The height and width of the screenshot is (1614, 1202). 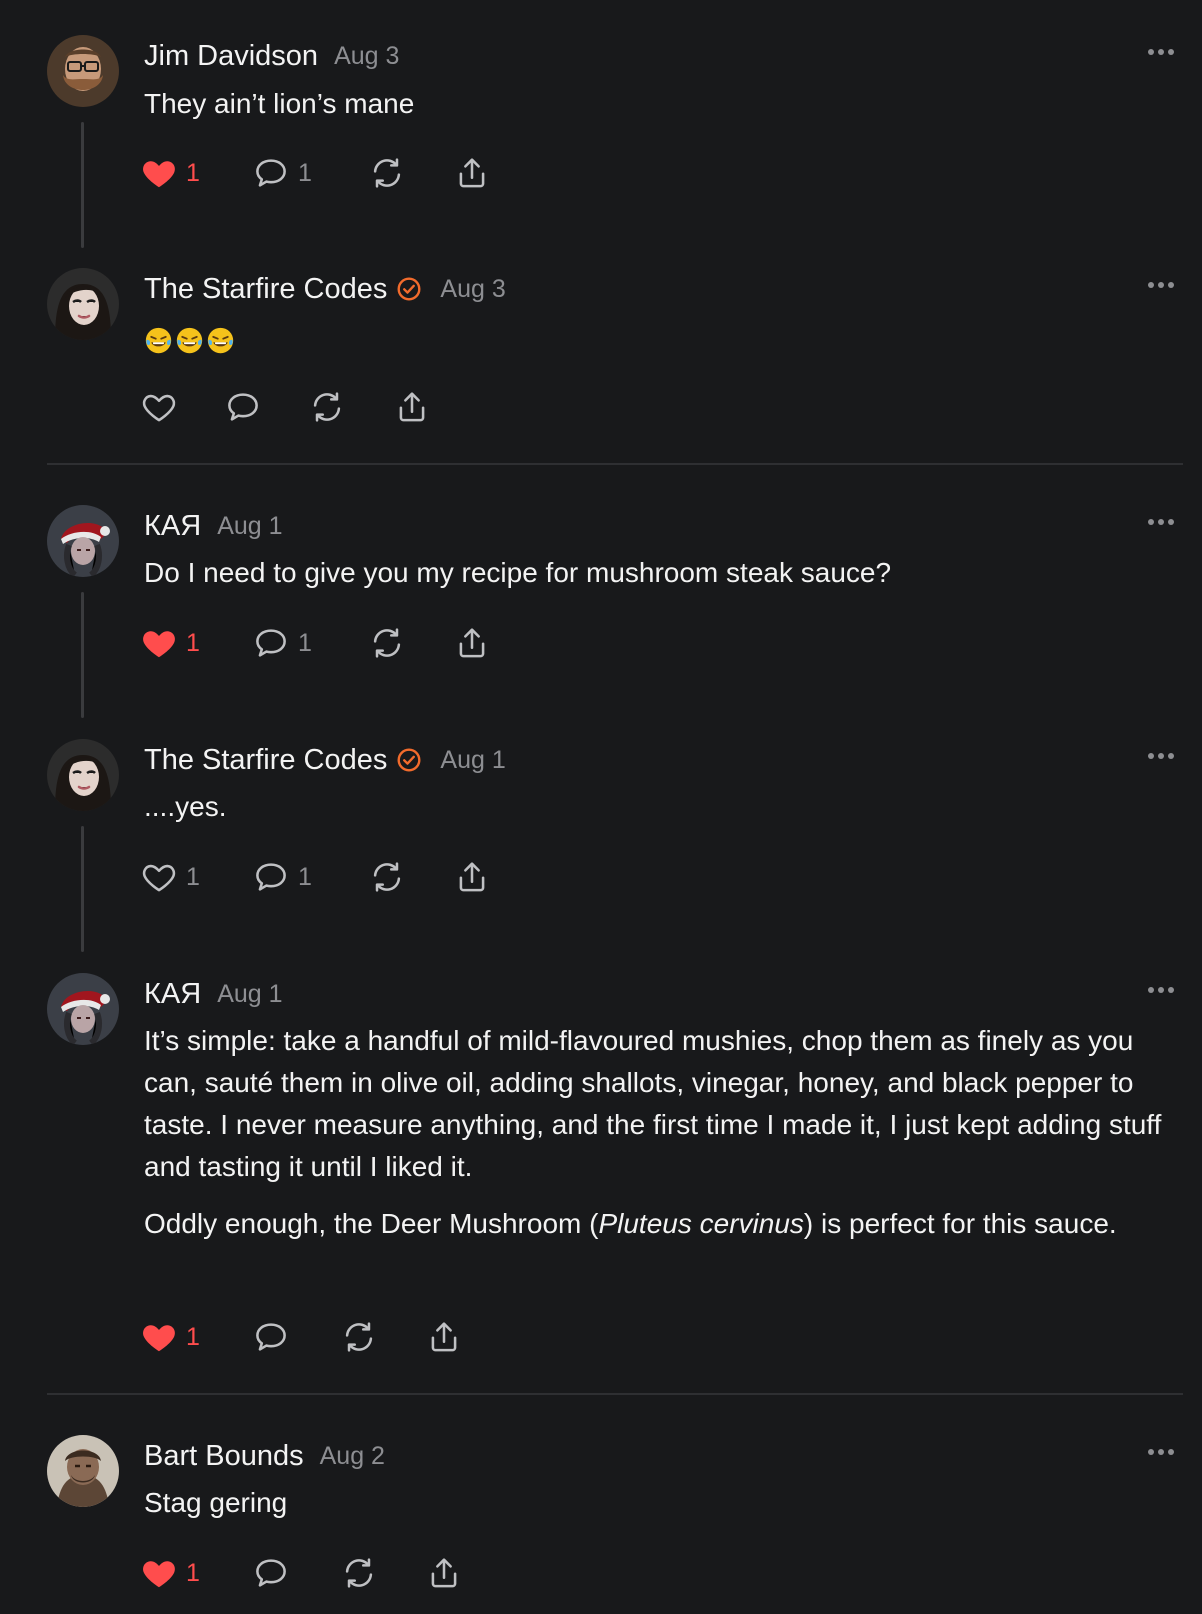 I want to click on author-name: Bart Bounds, so click(x=224, y=1456).